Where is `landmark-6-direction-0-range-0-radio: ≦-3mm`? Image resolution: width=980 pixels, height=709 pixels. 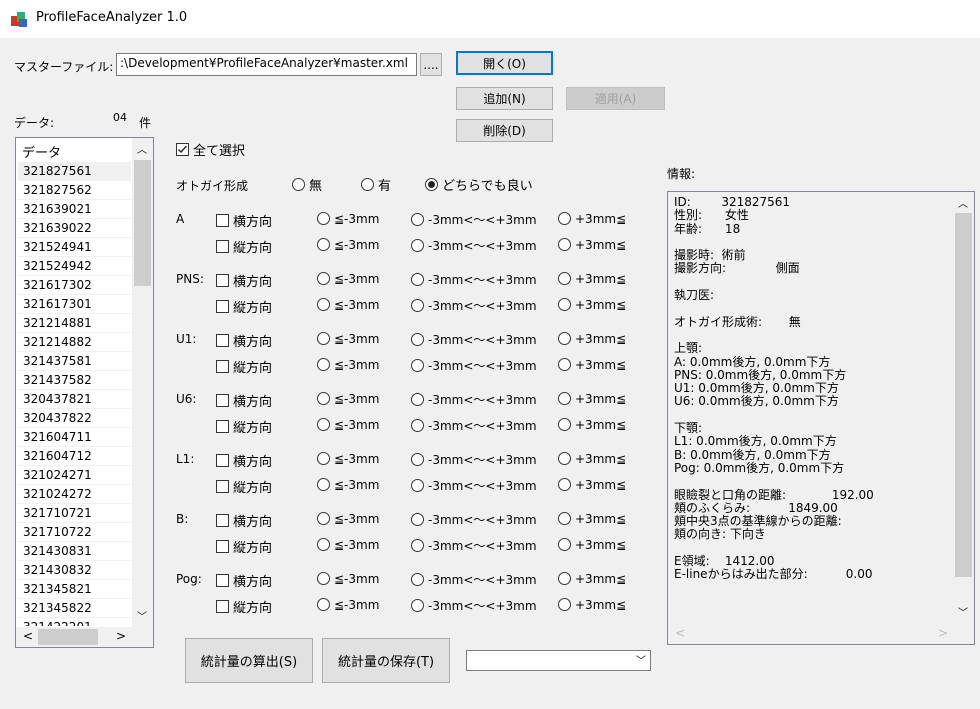 landmark-6-direction-0-range-0-radio: ≦-3mm is located at coordinates (348, 578).